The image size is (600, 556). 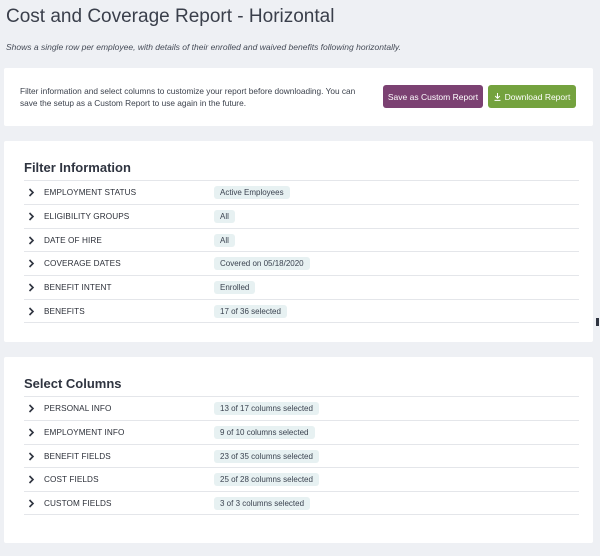 I want to click on columns-row-cost-fields: COST FIELDS 25 of 28 columns selected, so click(x=301, y=479).